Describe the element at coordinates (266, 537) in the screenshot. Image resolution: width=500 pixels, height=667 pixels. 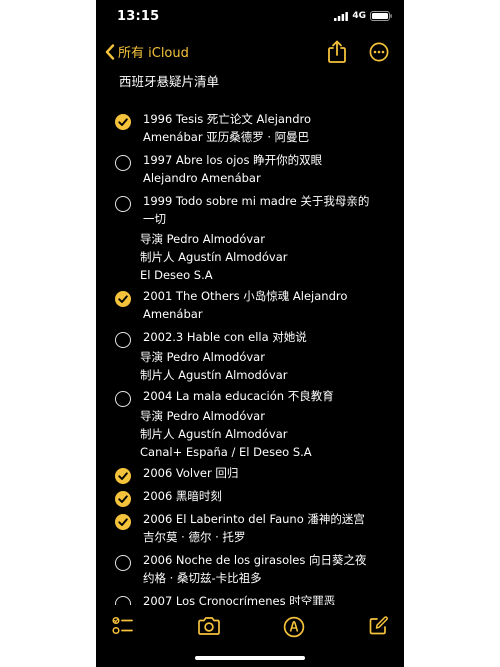
I see `item-text: 吉尔莫 · 德尔 · 托罗` at that location.